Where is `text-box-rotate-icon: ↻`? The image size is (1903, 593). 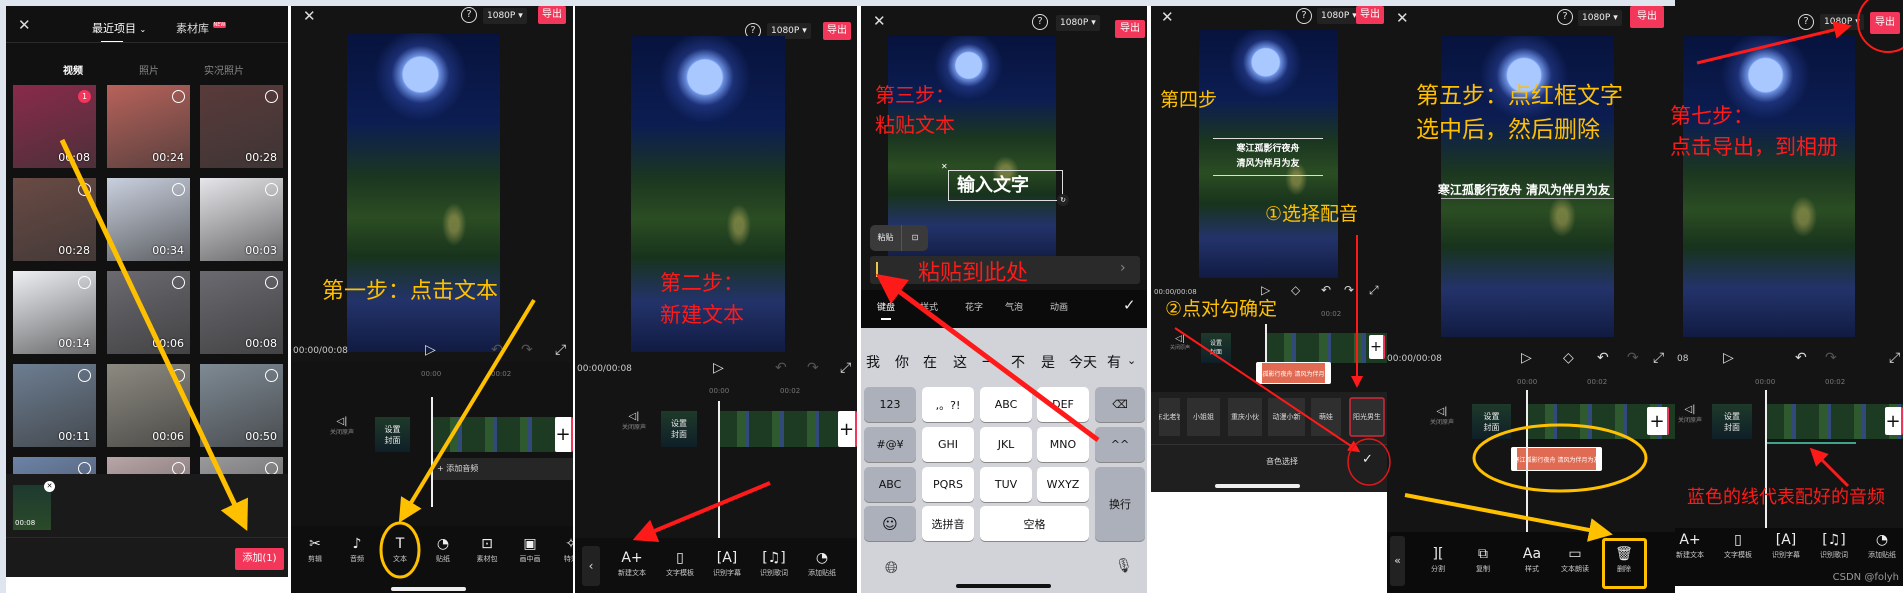 text-box-rotate-icon: ↻ is located at coordinates (1063, 200).